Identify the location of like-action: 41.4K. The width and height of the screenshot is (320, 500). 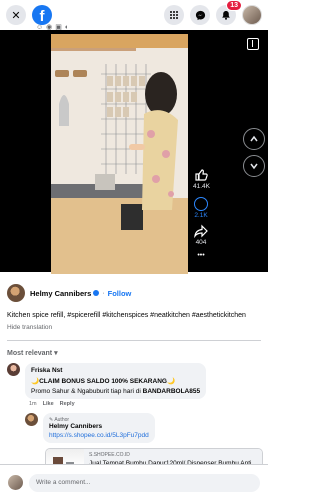
(201, 179).